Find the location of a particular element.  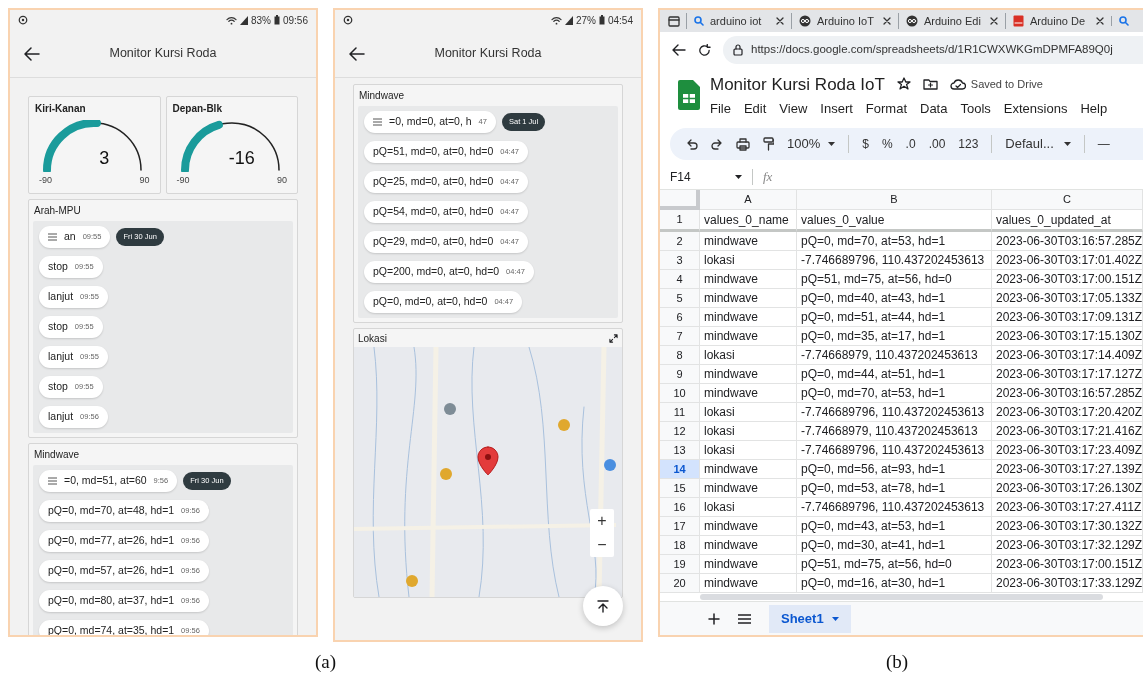

table-cell: pQ=0, md=53, at=78, hd=1 is located at coordinates (894, 488).